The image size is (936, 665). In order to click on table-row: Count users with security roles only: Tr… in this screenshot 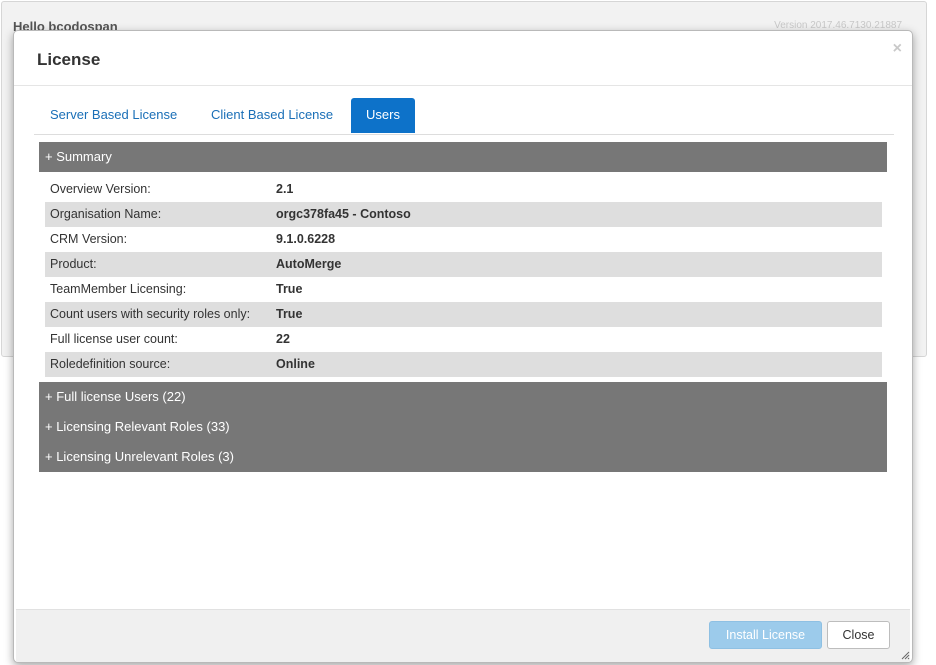, I will do `click(463, 314)`.